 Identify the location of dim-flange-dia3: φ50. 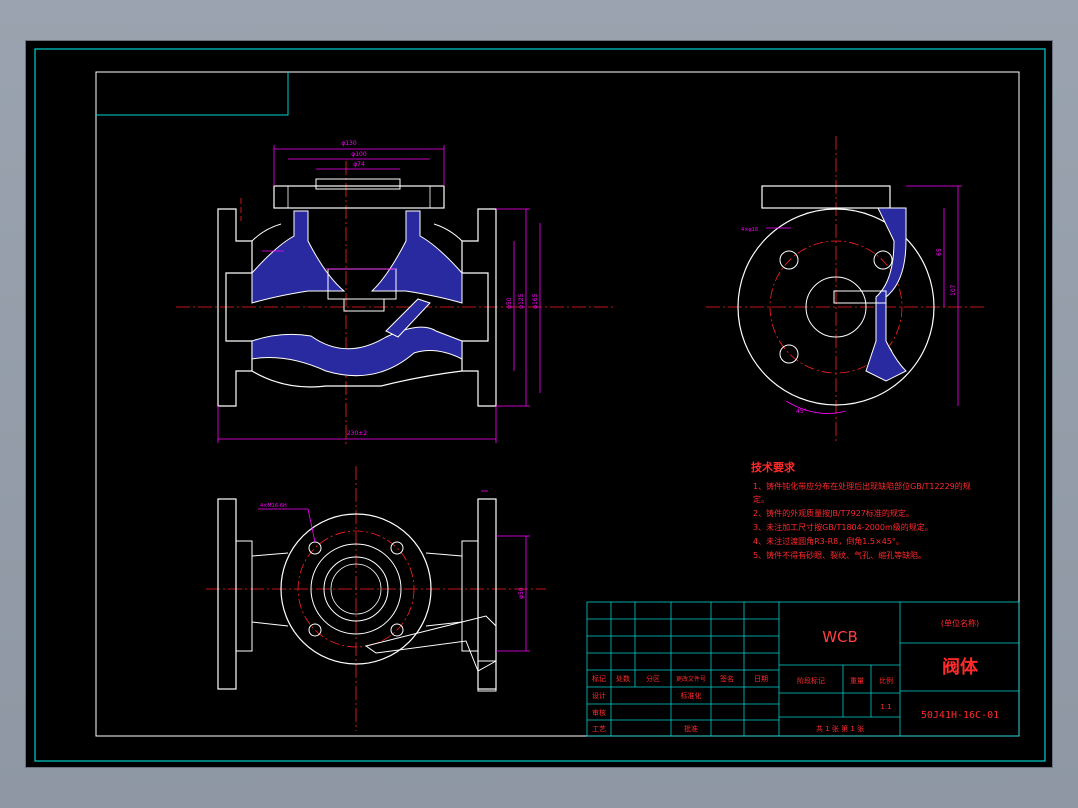
(509, 303).